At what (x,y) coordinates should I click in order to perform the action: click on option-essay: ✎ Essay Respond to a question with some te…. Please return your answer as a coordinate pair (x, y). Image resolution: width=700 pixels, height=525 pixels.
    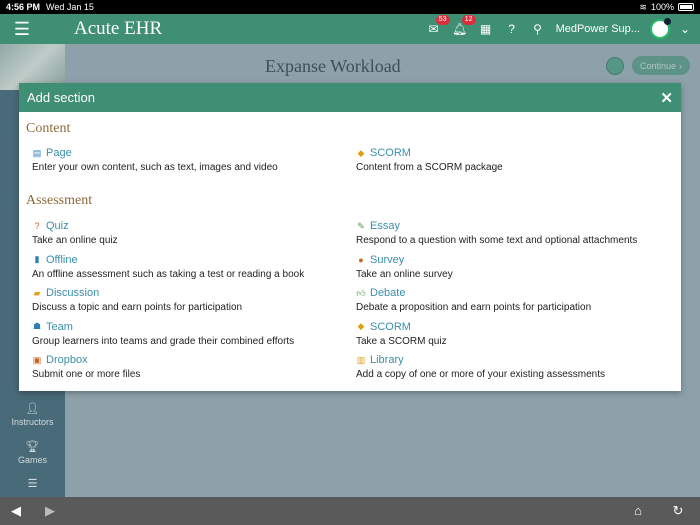
    Looking at the image, I should click on (506, 233).